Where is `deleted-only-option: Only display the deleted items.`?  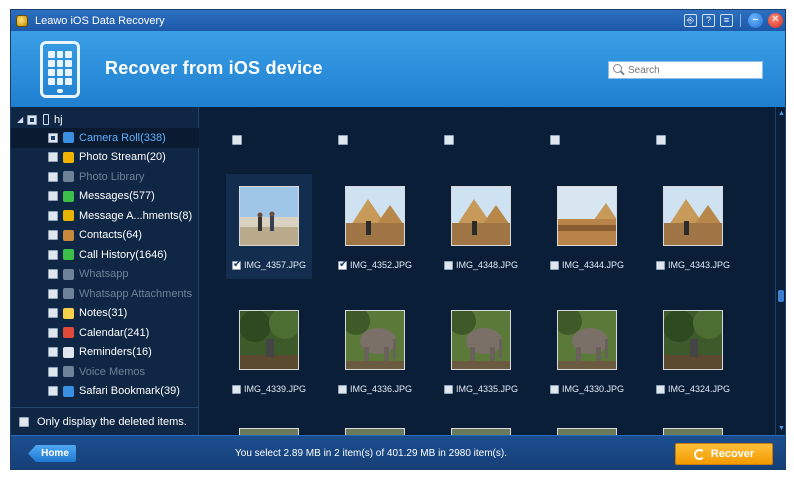
deleted-only-option: Only display the deleted items. is located at coordinates (105, 421).